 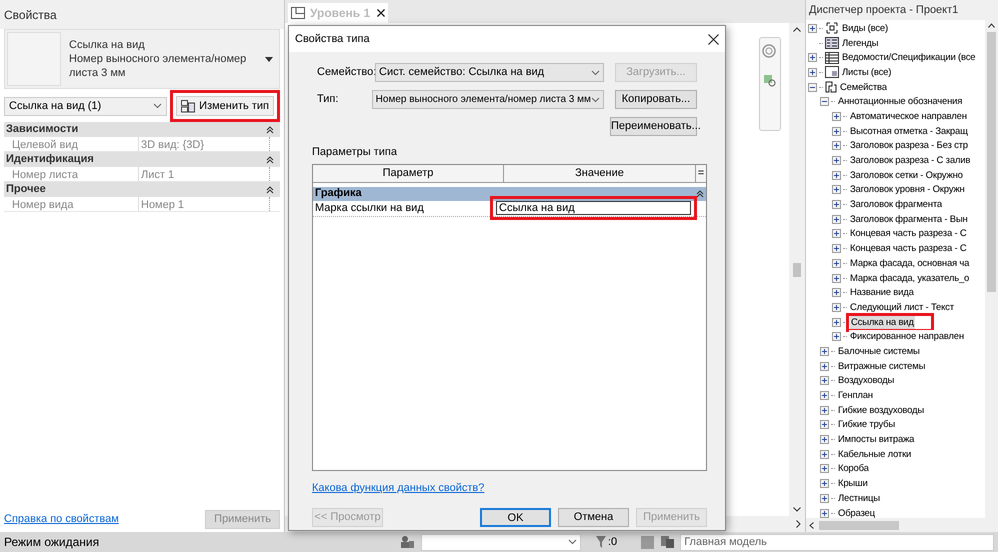 What do you see at coordinates (407, 542) in the screenshot?
I see `worksets-icon` at bounding box center [407, 542].